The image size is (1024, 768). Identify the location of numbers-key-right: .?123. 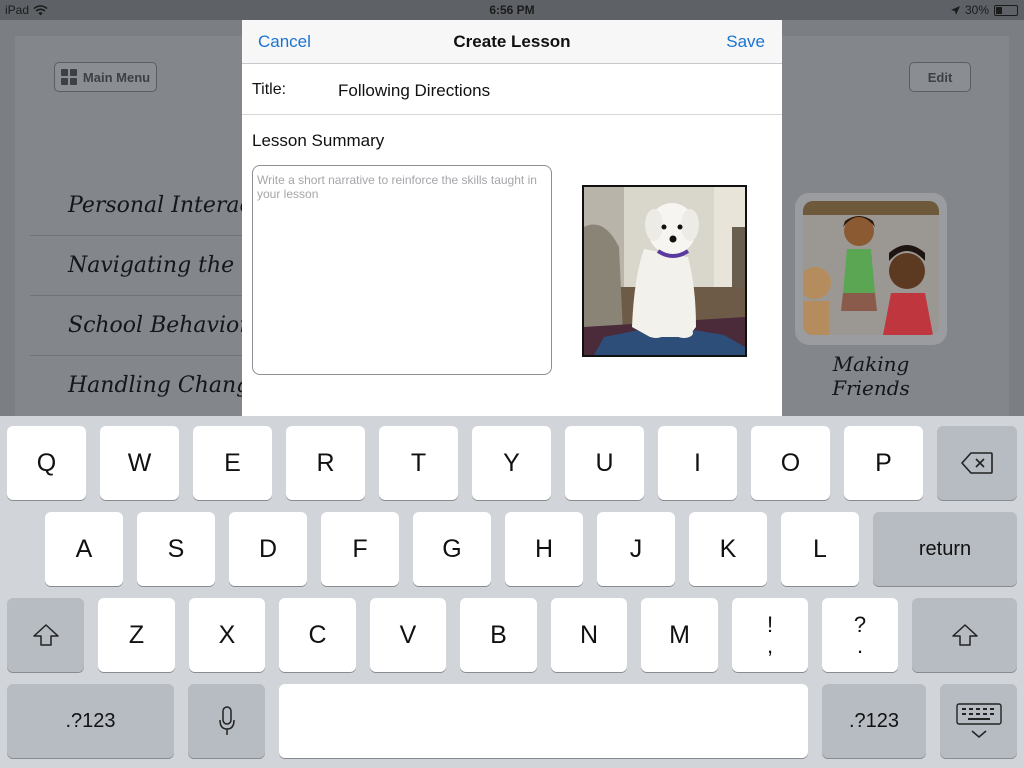
(874, 721).